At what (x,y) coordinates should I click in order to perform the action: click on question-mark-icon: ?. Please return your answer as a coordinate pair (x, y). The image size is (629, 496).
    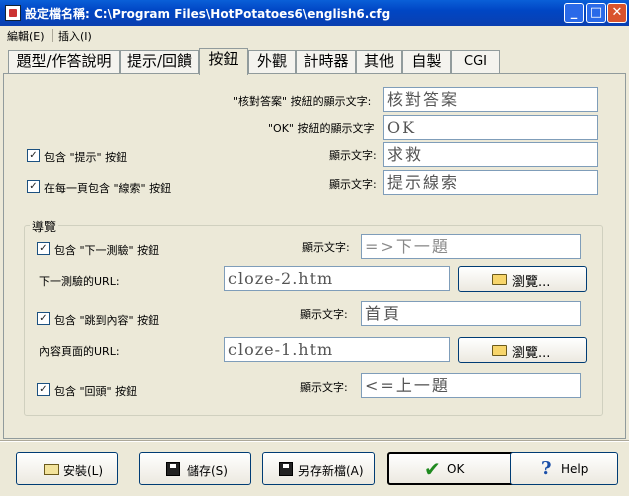
    Looking at the image, I should click on (546, 468).